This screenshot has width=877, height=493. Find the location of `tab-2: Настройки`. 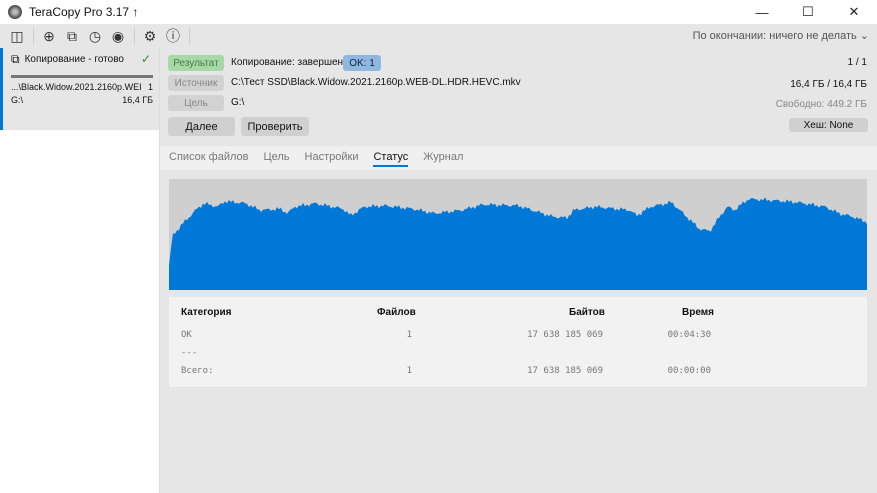

tab-2: Настройки is located at coordinates (332, 158).